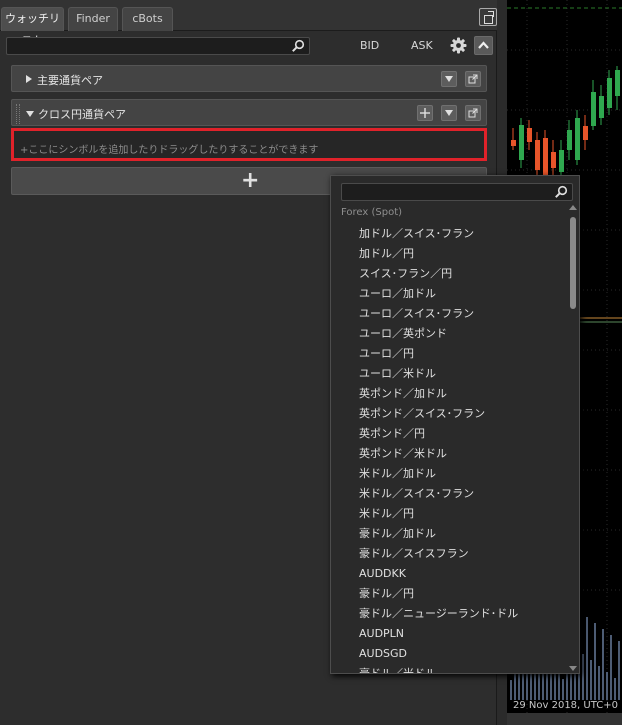 This screenshot has width=622, height=725. What do you see at coordinates (147, 19) in the screenshot?
I see `tab-cbots: cBots` at bounding box center [147, 19].